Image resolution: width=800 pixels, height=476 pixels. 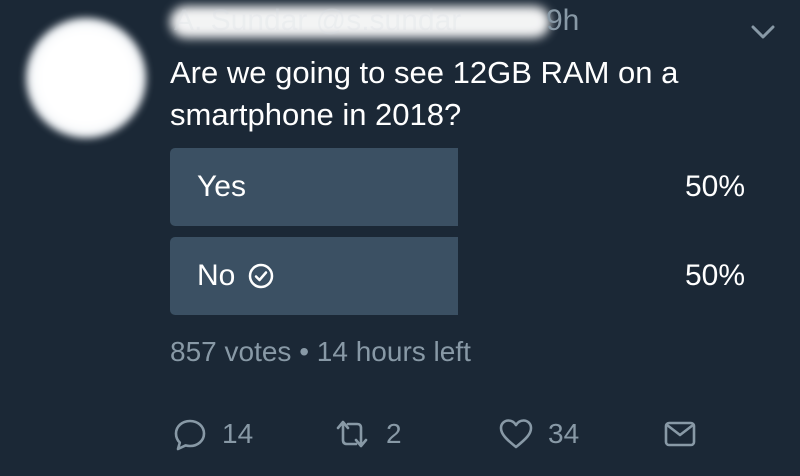 I want to click on envelope-icon, so click(x=680, y=434).